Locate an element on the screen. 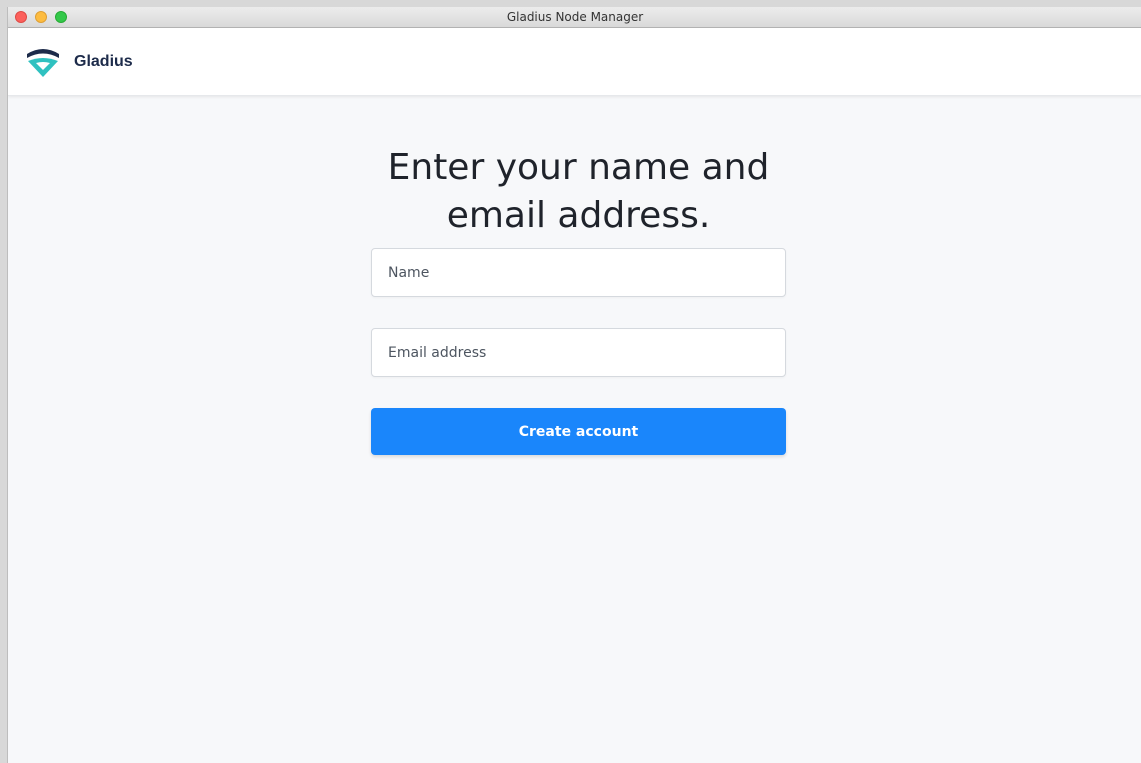 This screenshot has width=1141, height=763. title-bar: Gladius Node Manager is located at coordinates (574, 17).